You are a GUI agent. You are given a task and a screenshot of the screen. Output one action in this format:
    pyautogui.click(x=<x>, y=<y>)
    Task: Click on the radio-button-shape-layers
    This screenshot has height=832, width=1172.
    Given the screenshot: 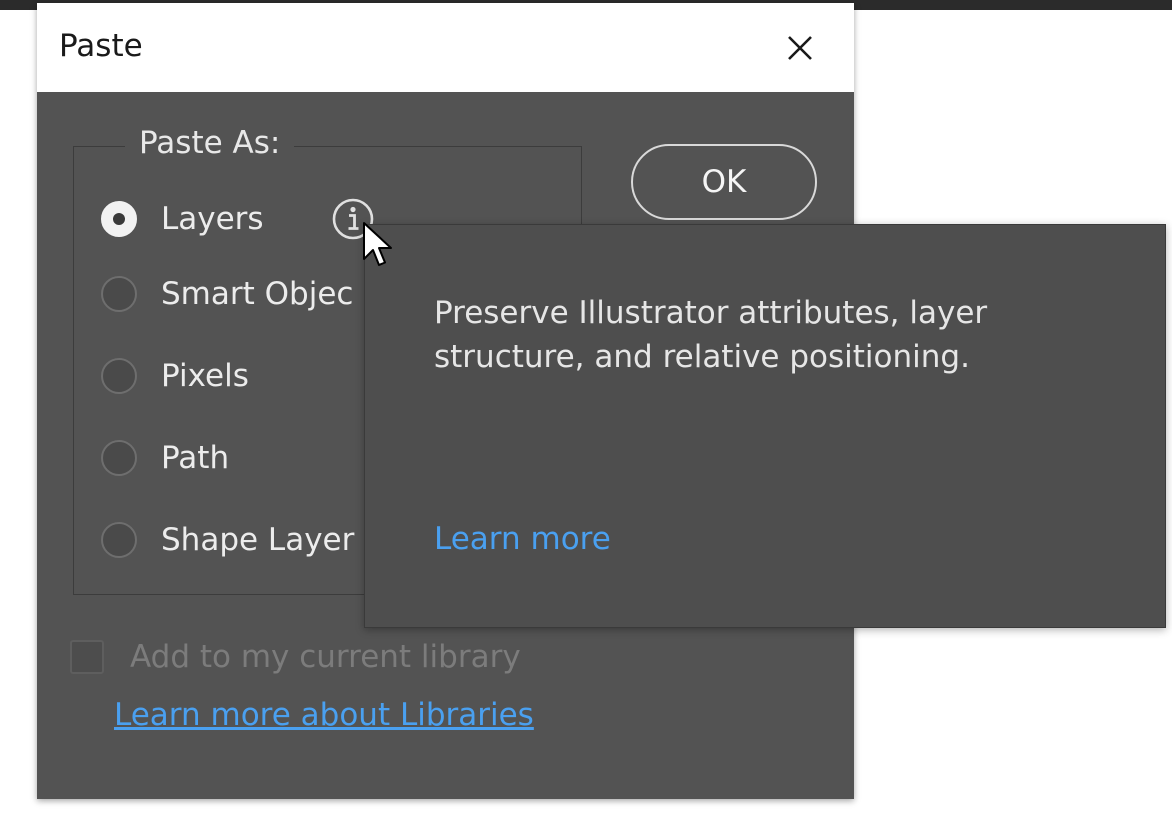 What is the action you would take?
    pyautogui.click(x=119, y=540)
    